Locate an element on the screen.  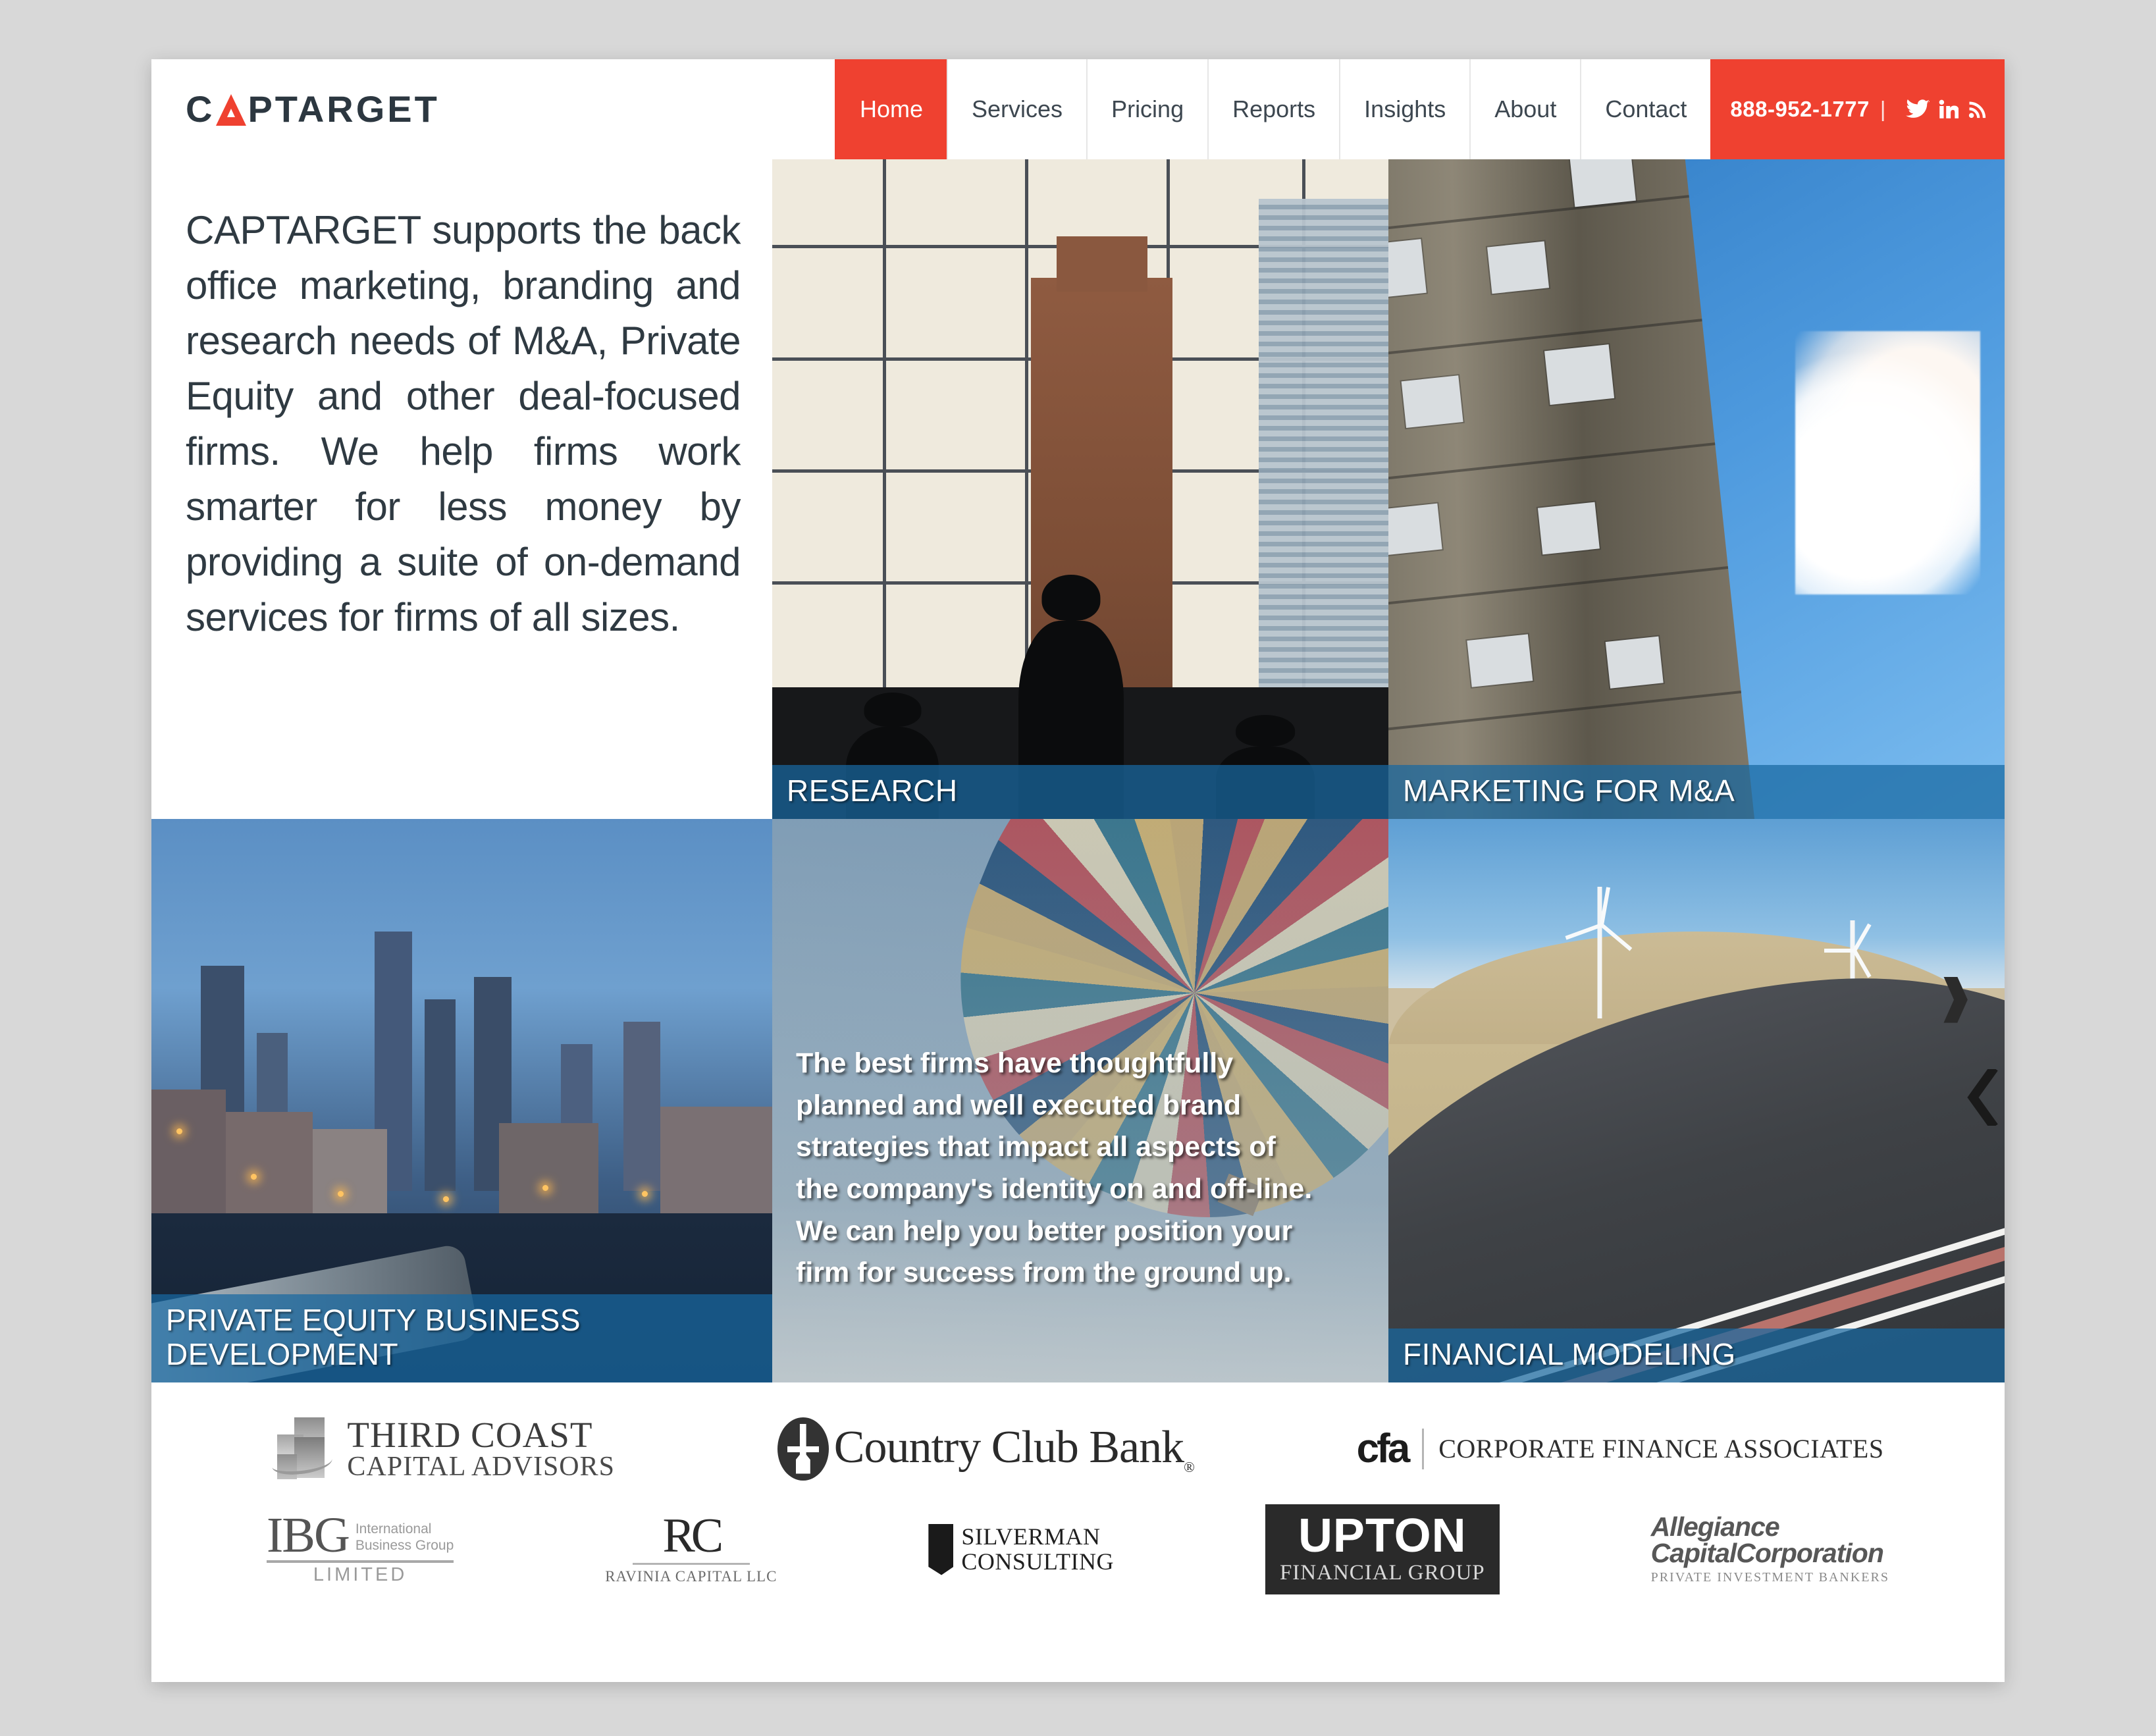
nav-item-insights: Insights is located at coordinates (1404, 109).